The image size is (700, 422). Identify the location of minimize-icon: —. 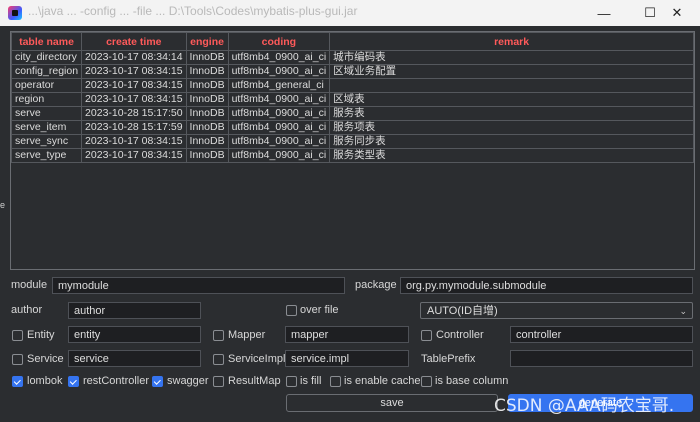
(604, 13).